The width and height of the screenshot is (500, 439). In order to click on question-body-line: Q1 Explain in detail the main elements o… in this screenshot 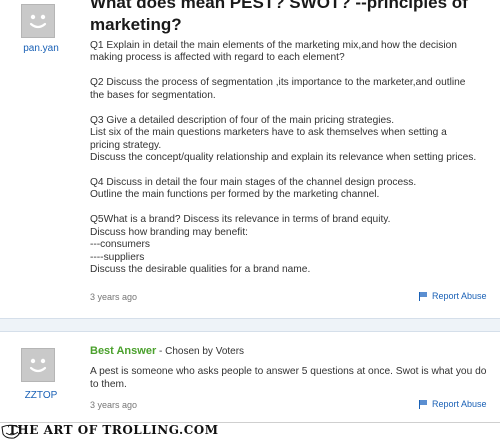, I will do `click(273, 45)`.